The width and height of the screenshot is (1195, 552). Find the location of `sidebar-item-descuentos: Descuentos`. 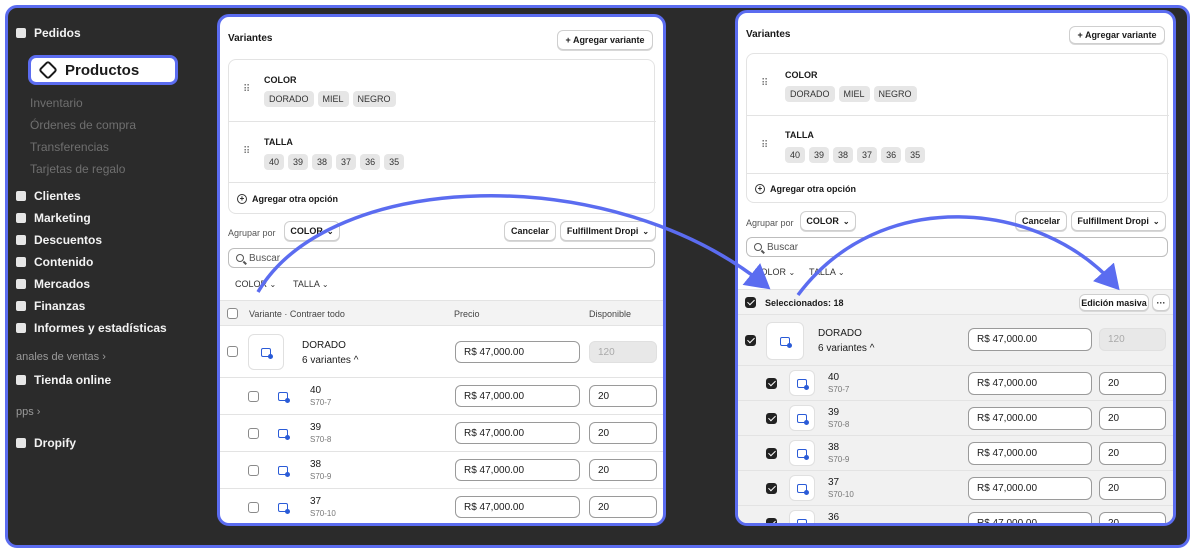

sidebar-item-descuentos: Descuentos is located at coordinates (59, 240).